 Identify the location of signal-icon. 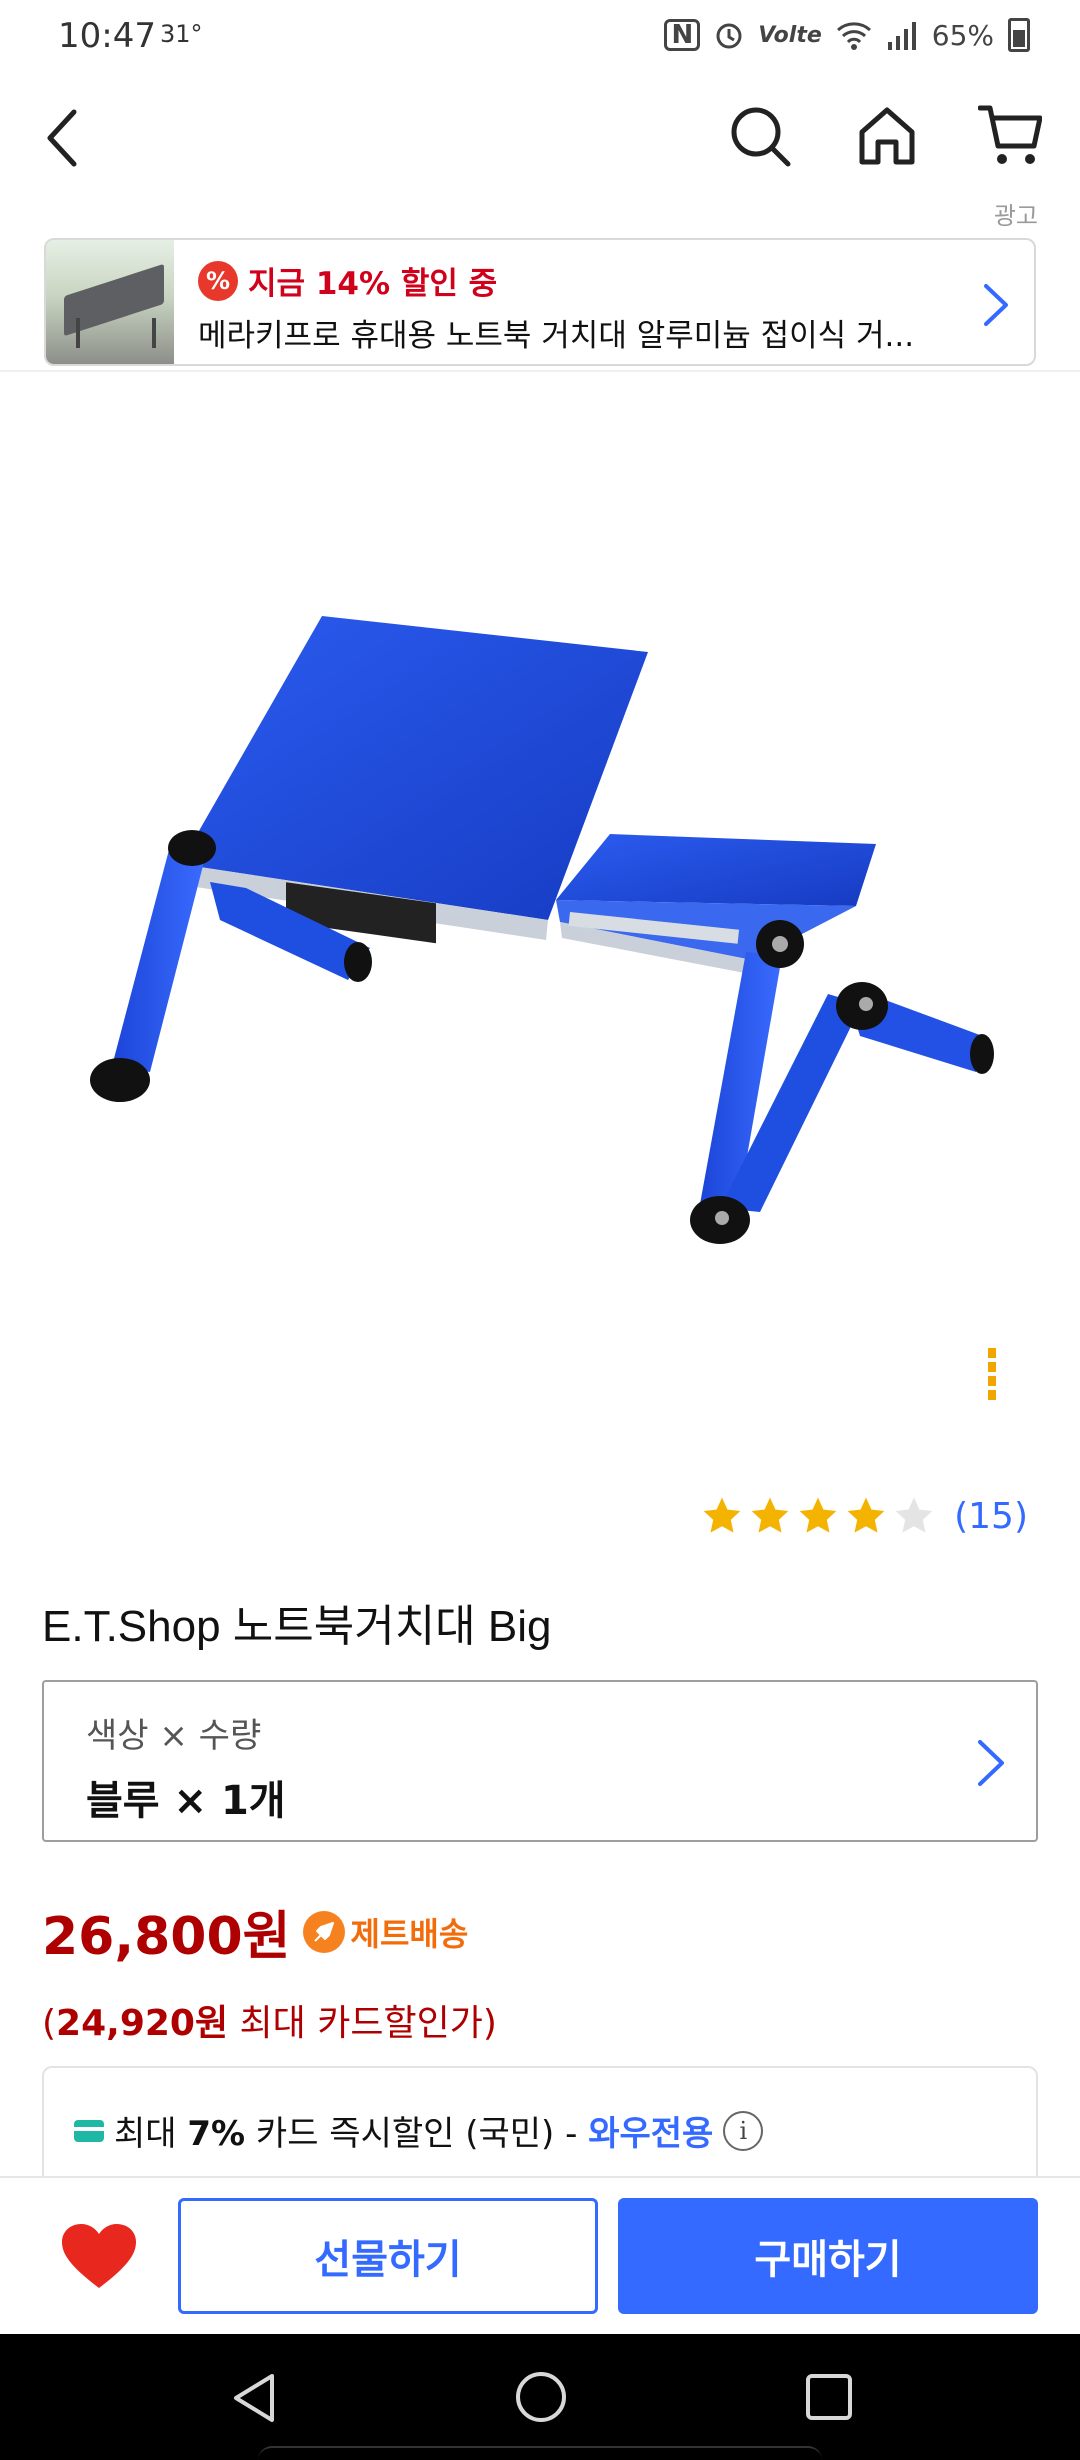
(901, 36).